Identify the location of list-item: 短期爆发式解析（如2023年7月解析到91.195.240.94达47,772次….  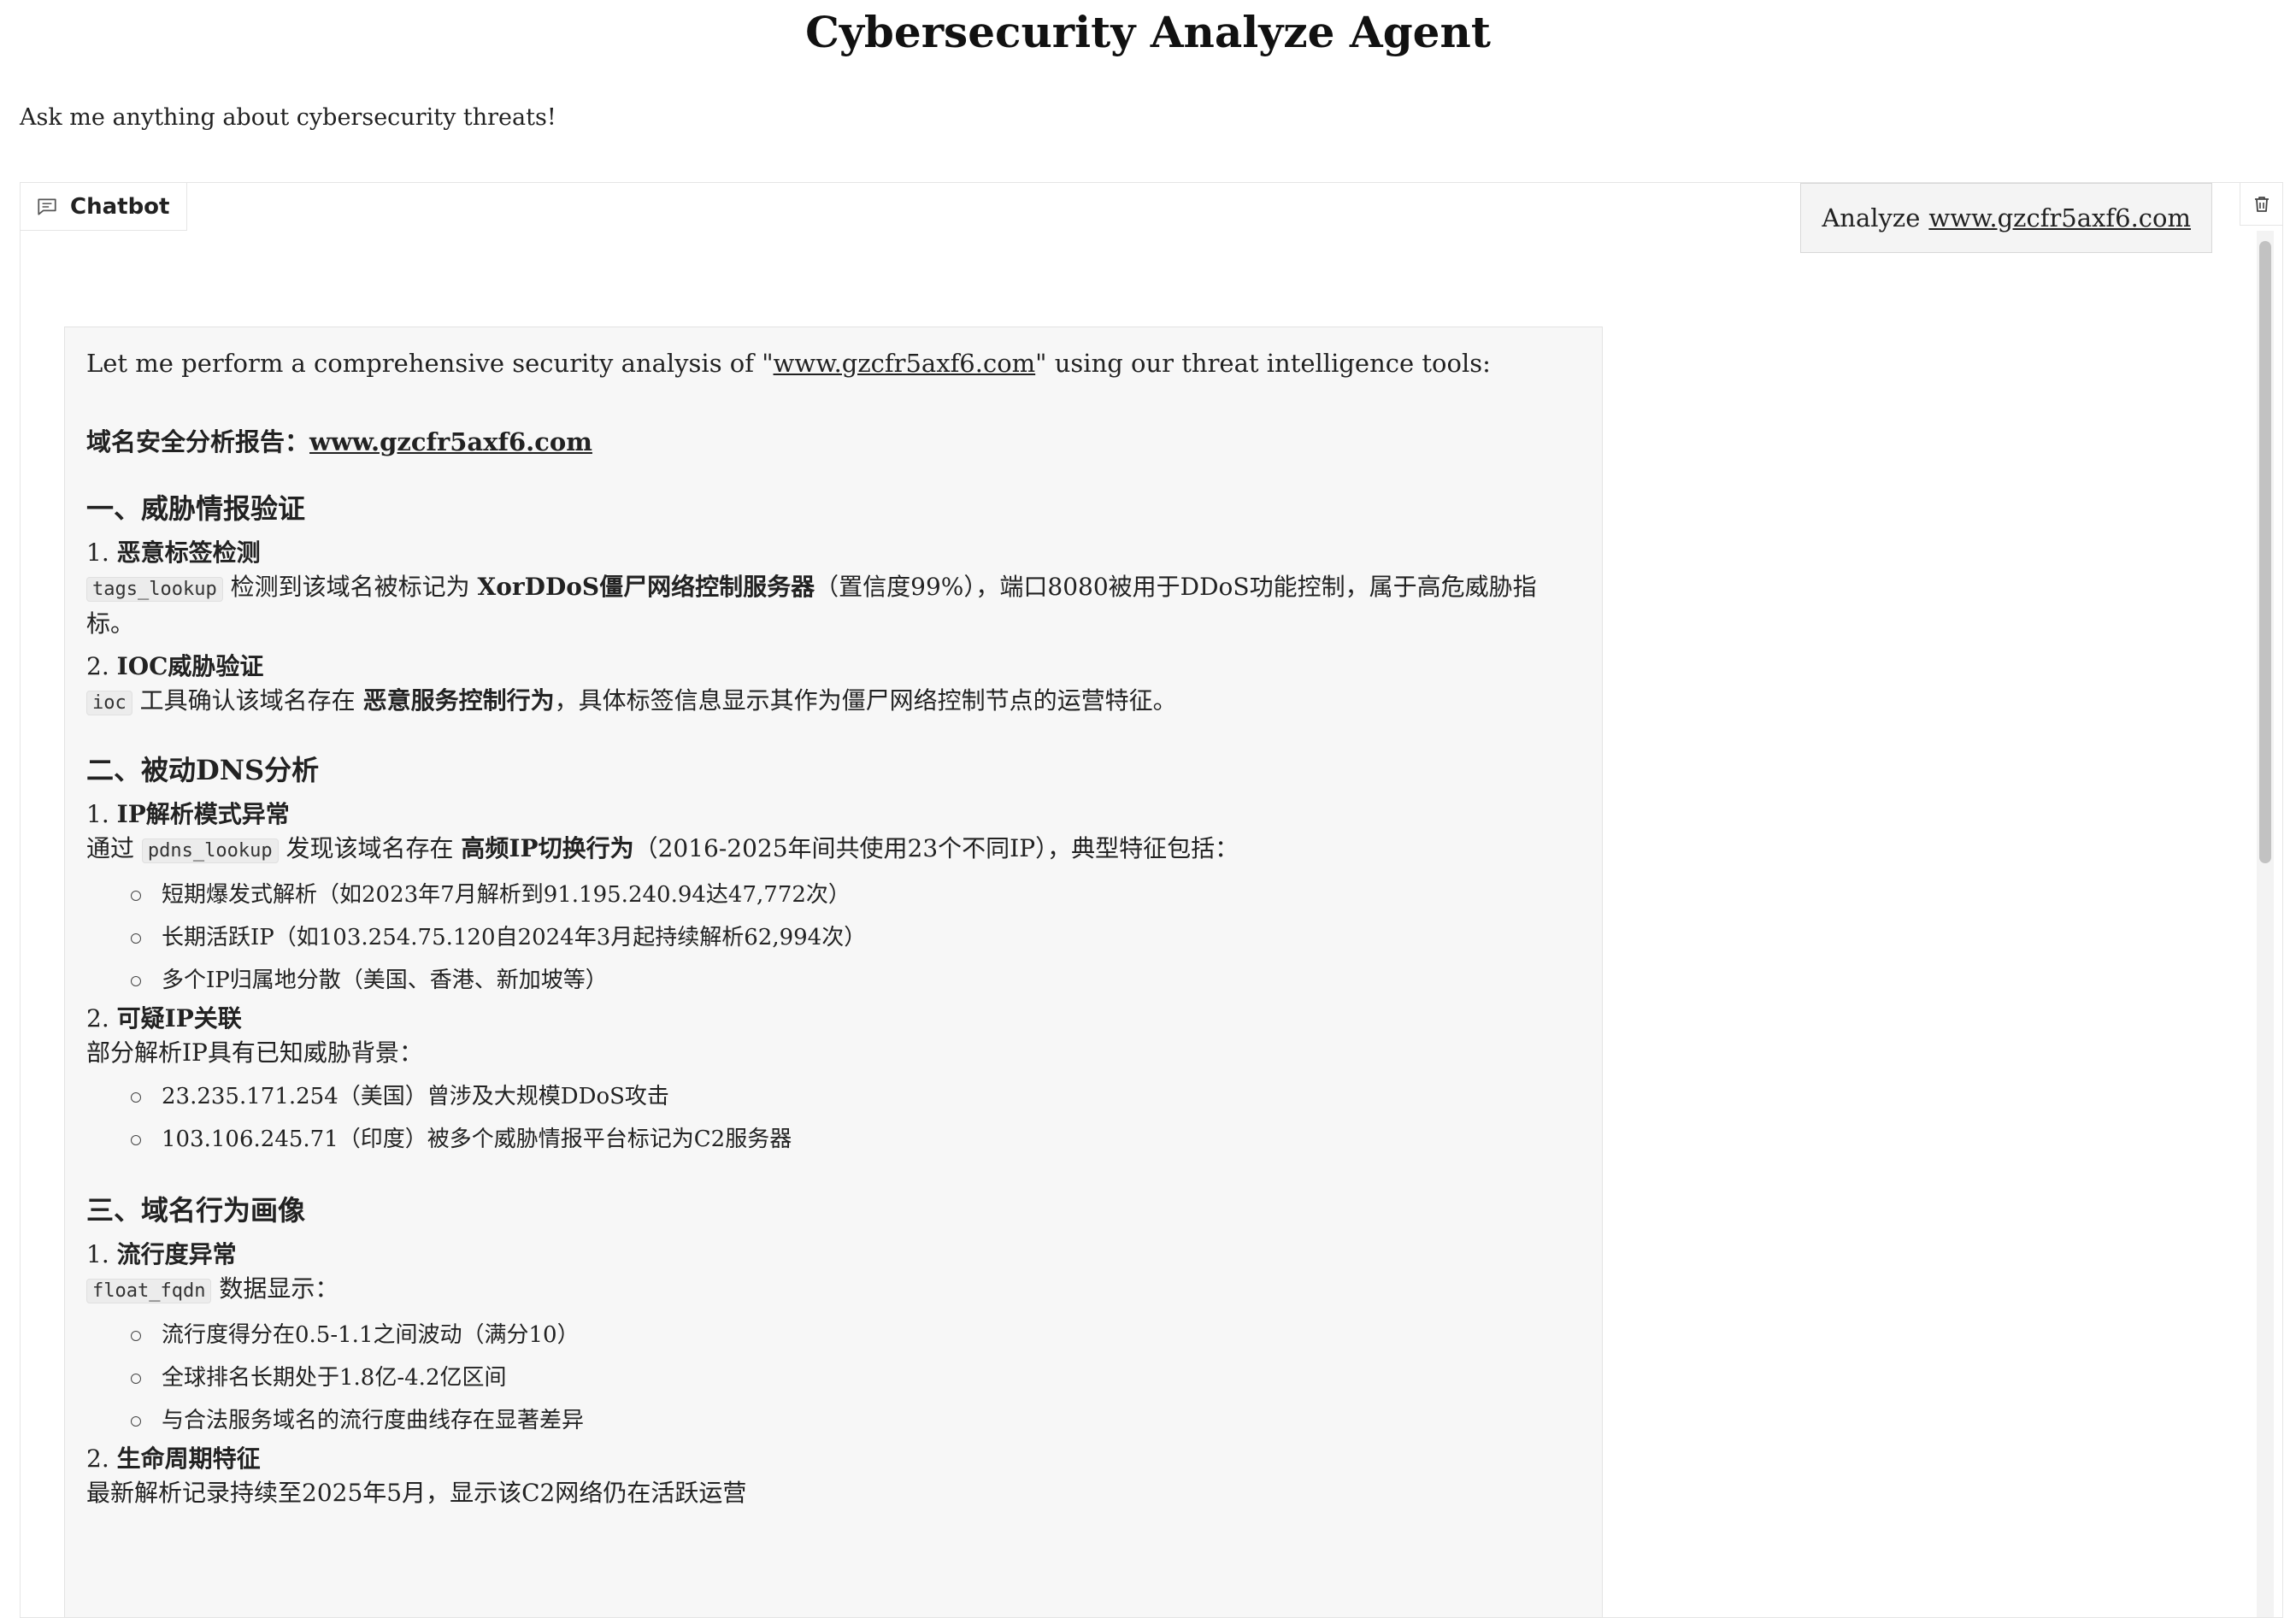
(856, 895).